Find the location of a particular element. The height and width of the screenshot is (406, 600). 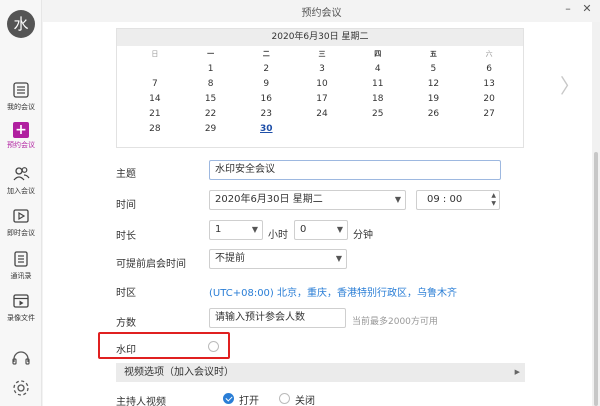

calendar-day: 19 is located at coordinates (434, 99).